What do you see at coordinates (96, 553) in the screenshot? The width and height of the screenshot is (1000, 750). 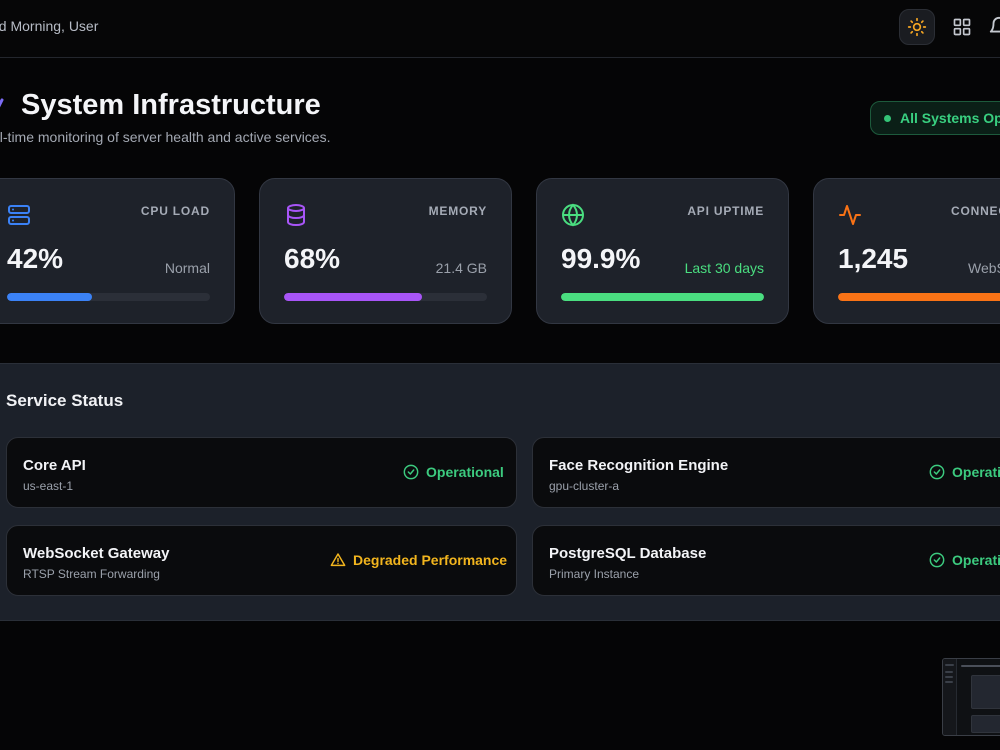 I see `service-name: WebSocket Gateway` at bounding box center [96, 553].